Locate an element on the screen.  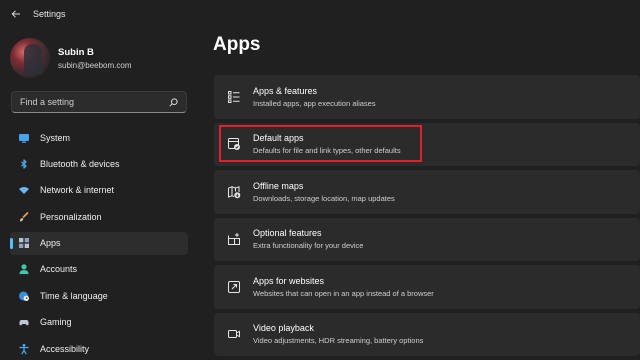
page-title: Apps is located at coordinates (237, 44).